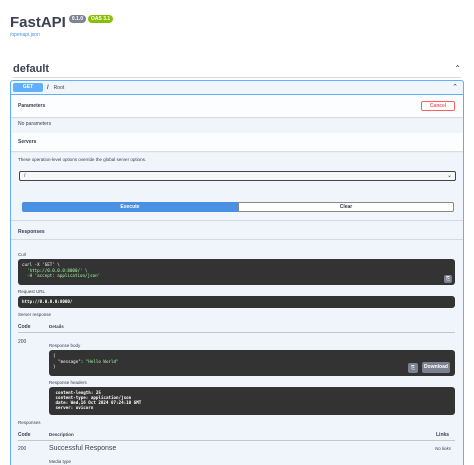  Describe the element at coordinates (22, 254) in the screenshot. I see `curl-label: Curl` at that location.